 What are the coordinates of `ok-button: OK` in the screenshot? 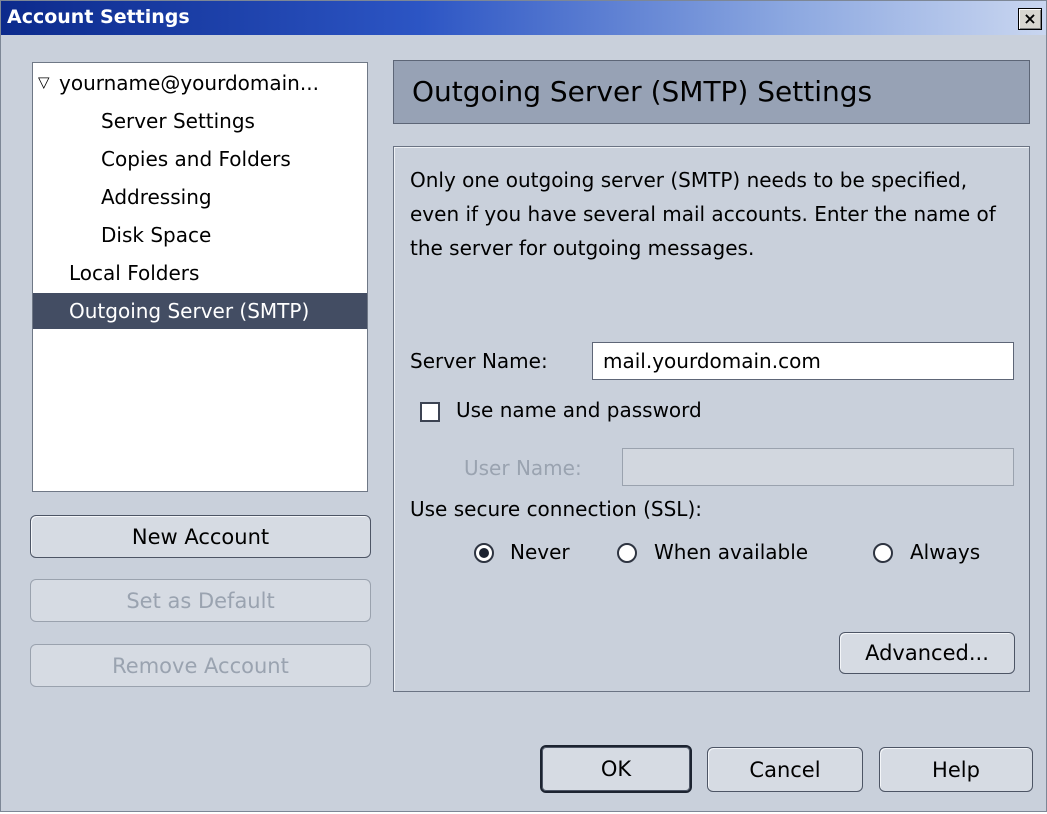 It's located at (616, 769).